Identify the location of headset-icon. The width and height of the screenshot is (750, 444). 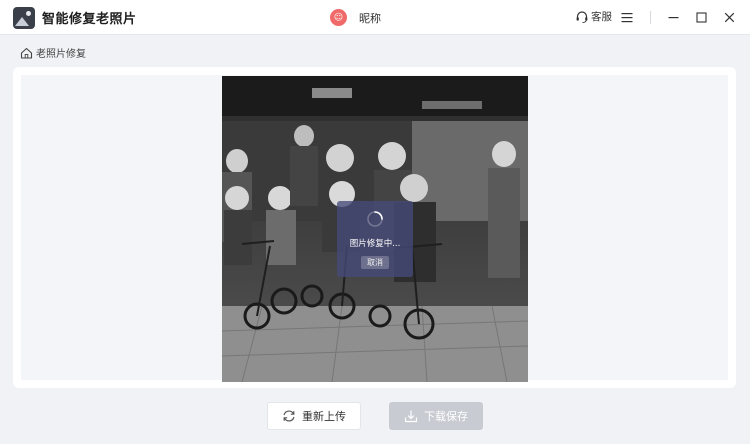
(582, 16).